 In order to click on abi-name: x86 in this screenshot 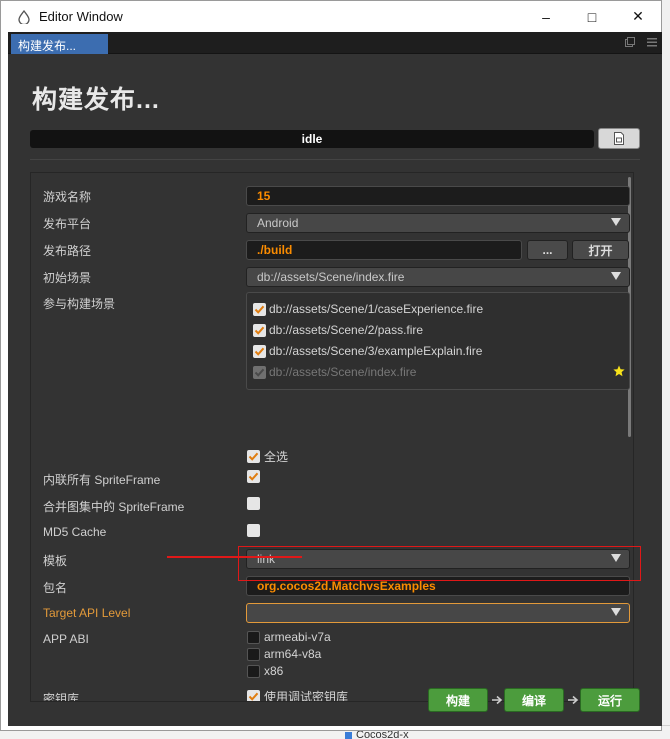, I will do `click(274, 671)`.